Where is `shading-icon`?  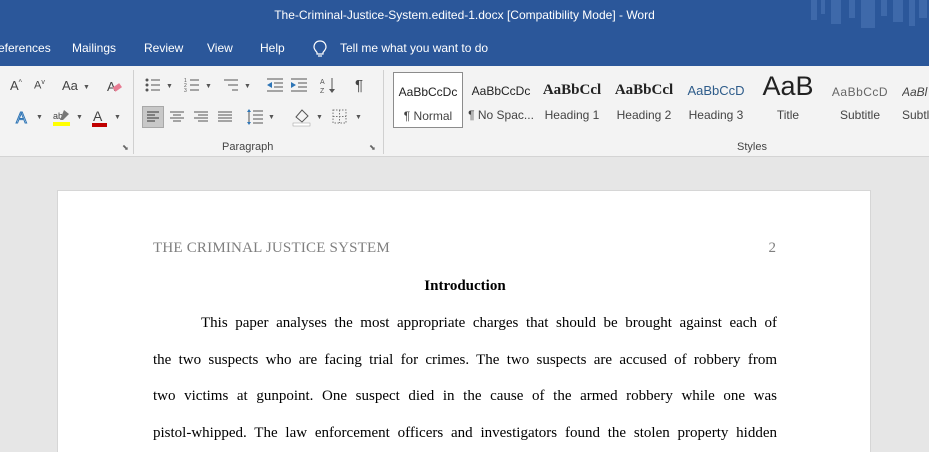
shading-icon is located at coordinates (302, 117).